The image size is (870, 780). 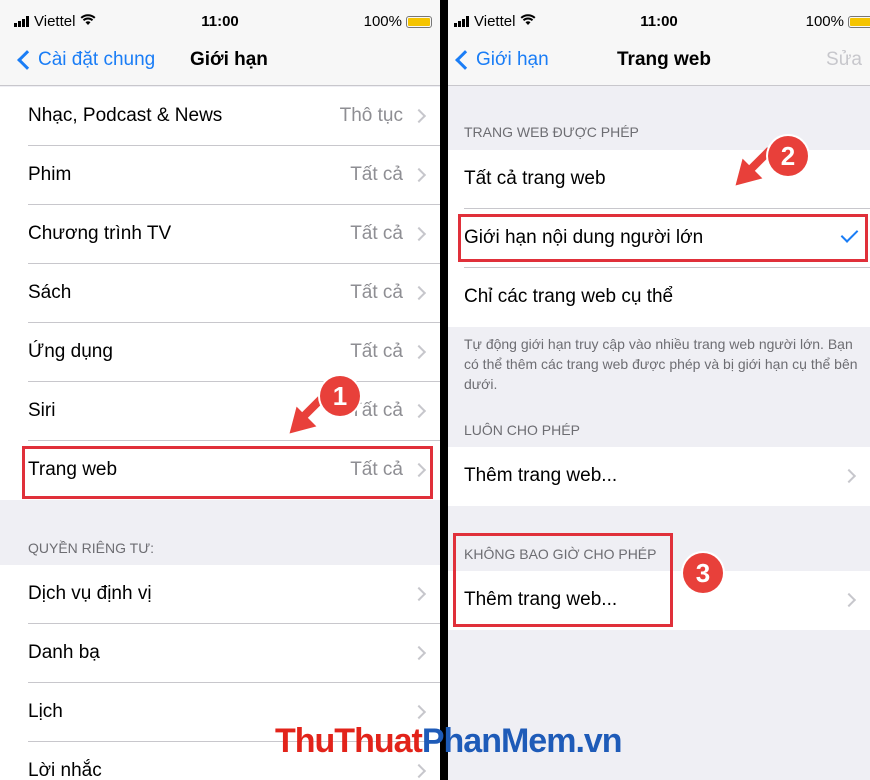 I want to click on watermark-part2: PhanMem, so click(x=499, y=741).